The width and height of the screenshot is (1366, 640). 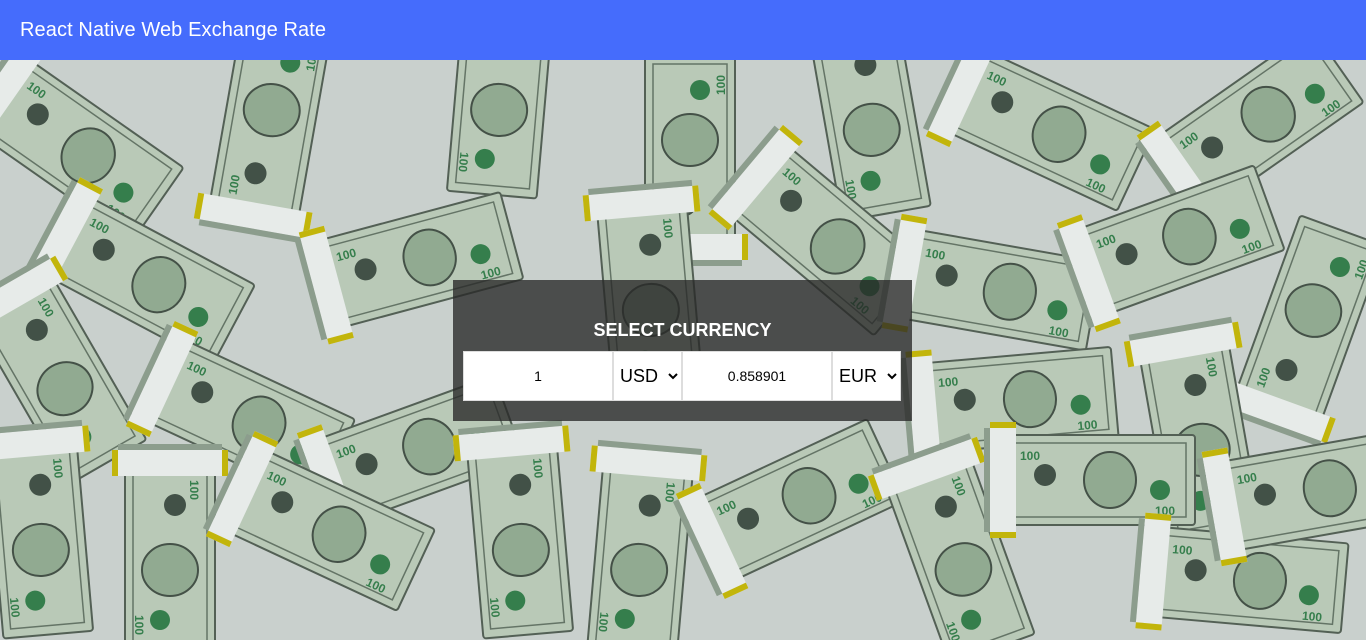 What do you see at coordinates (173, 29) in the screenshot?
I see `app-title: React Native Web Exchange Rate` at bounding box center [173, 29].